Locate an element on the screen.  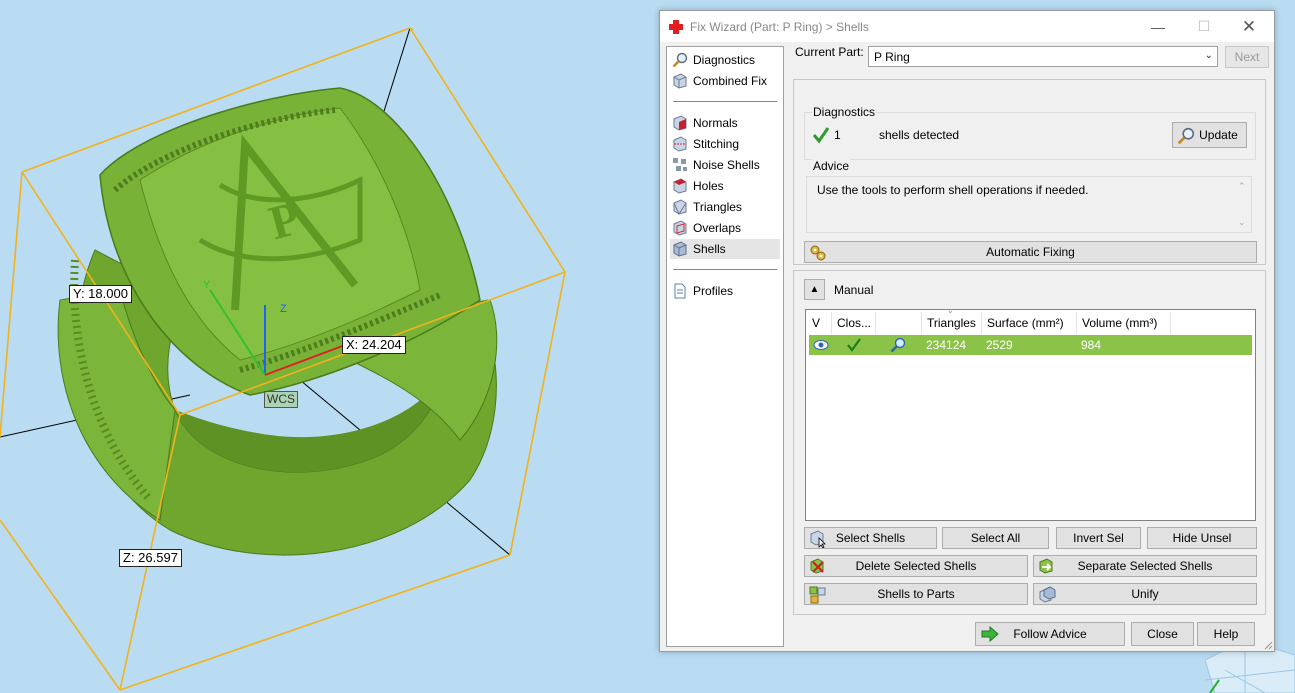
separate-selected-shells-button: Separate Selected Shells is located at coordinates (1145, 566).